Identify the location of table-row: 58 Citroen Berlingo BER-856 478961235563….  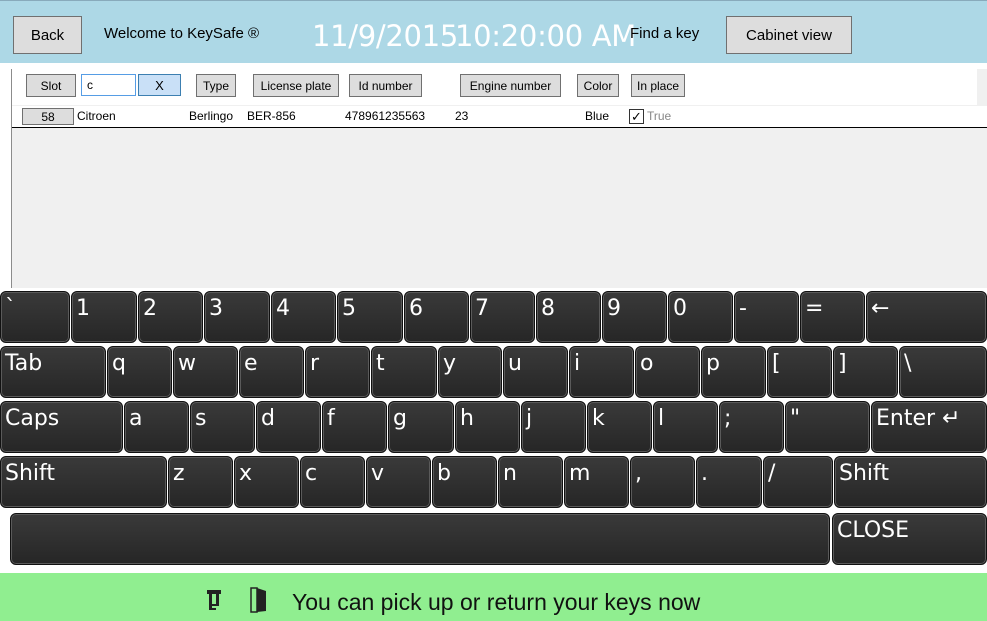
(499, 117).